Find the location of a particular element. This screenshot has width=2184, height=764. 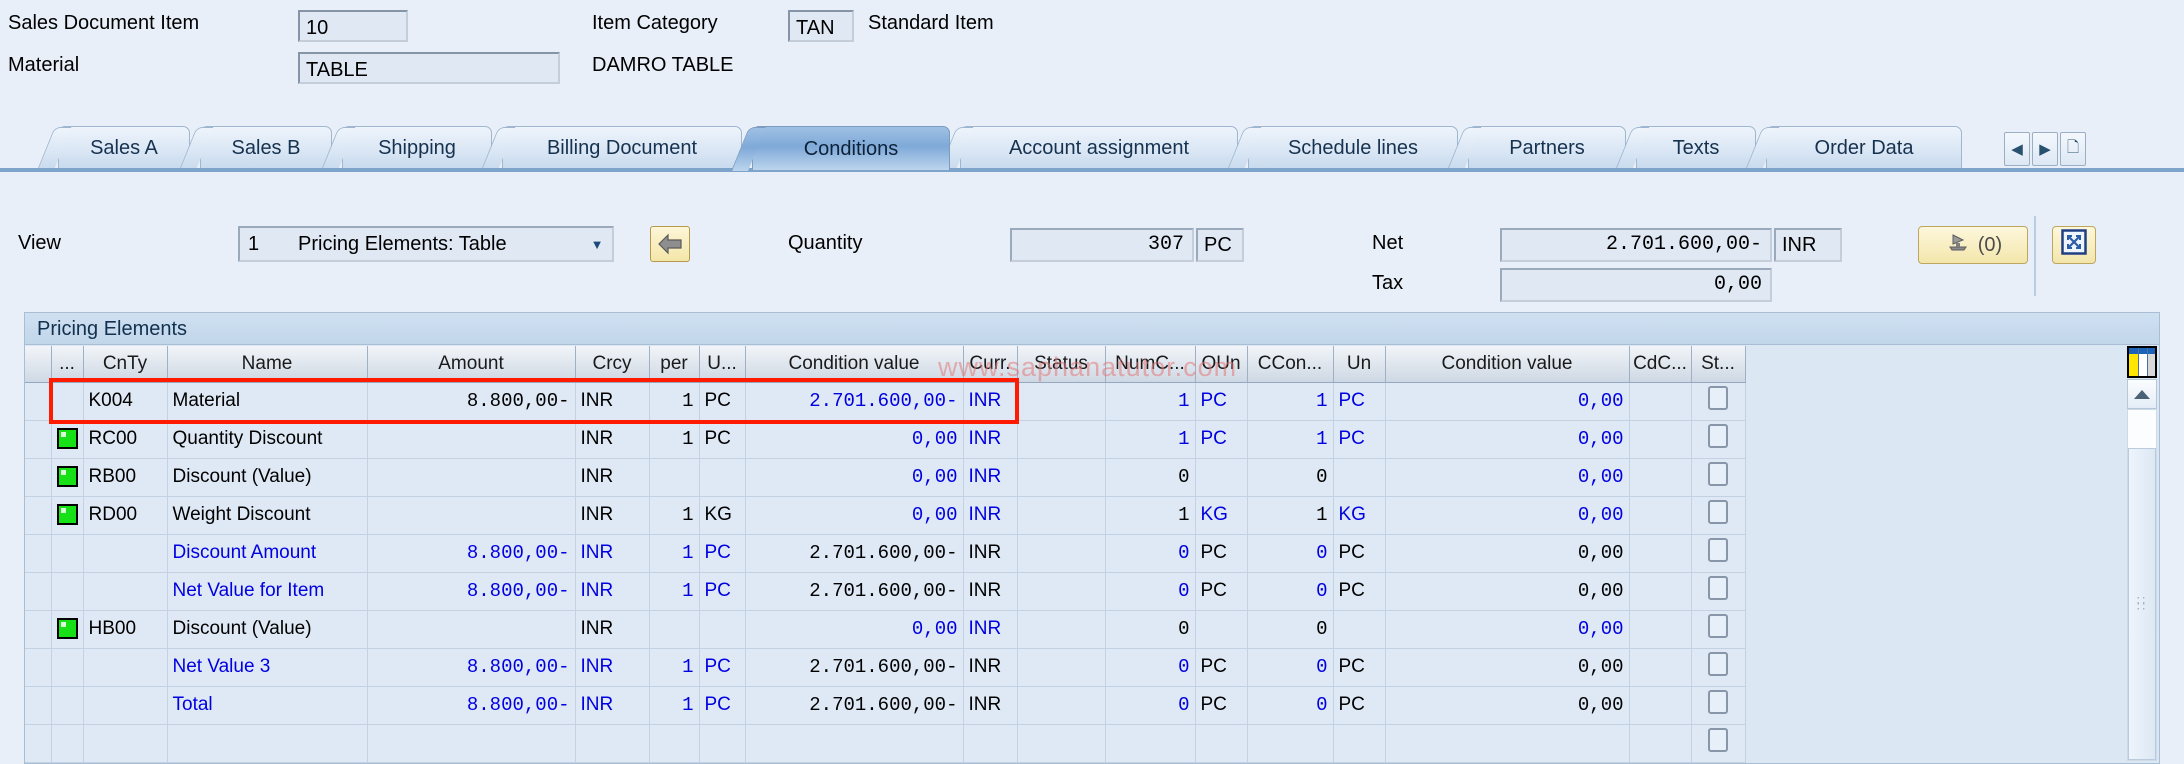

quantity-unit-field: PC is located at coordinates (1220, 245).